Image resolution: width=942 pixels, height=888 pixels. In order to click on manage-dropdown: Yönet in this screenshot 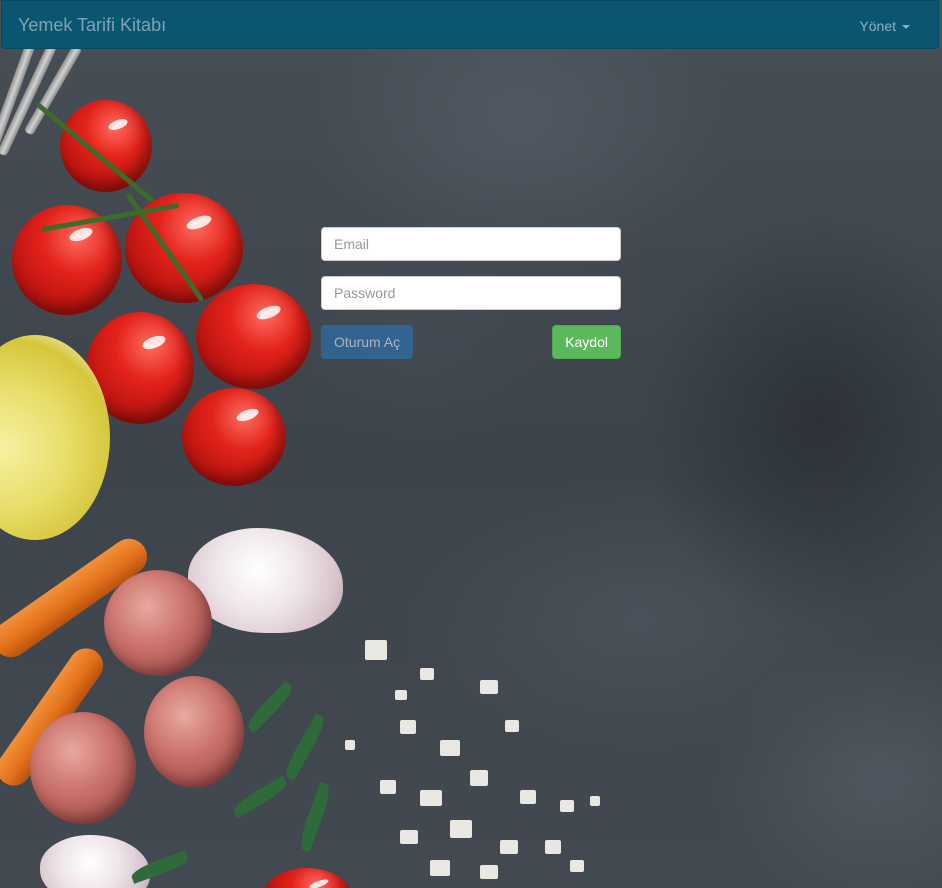, I will do `click(884, 26)`.